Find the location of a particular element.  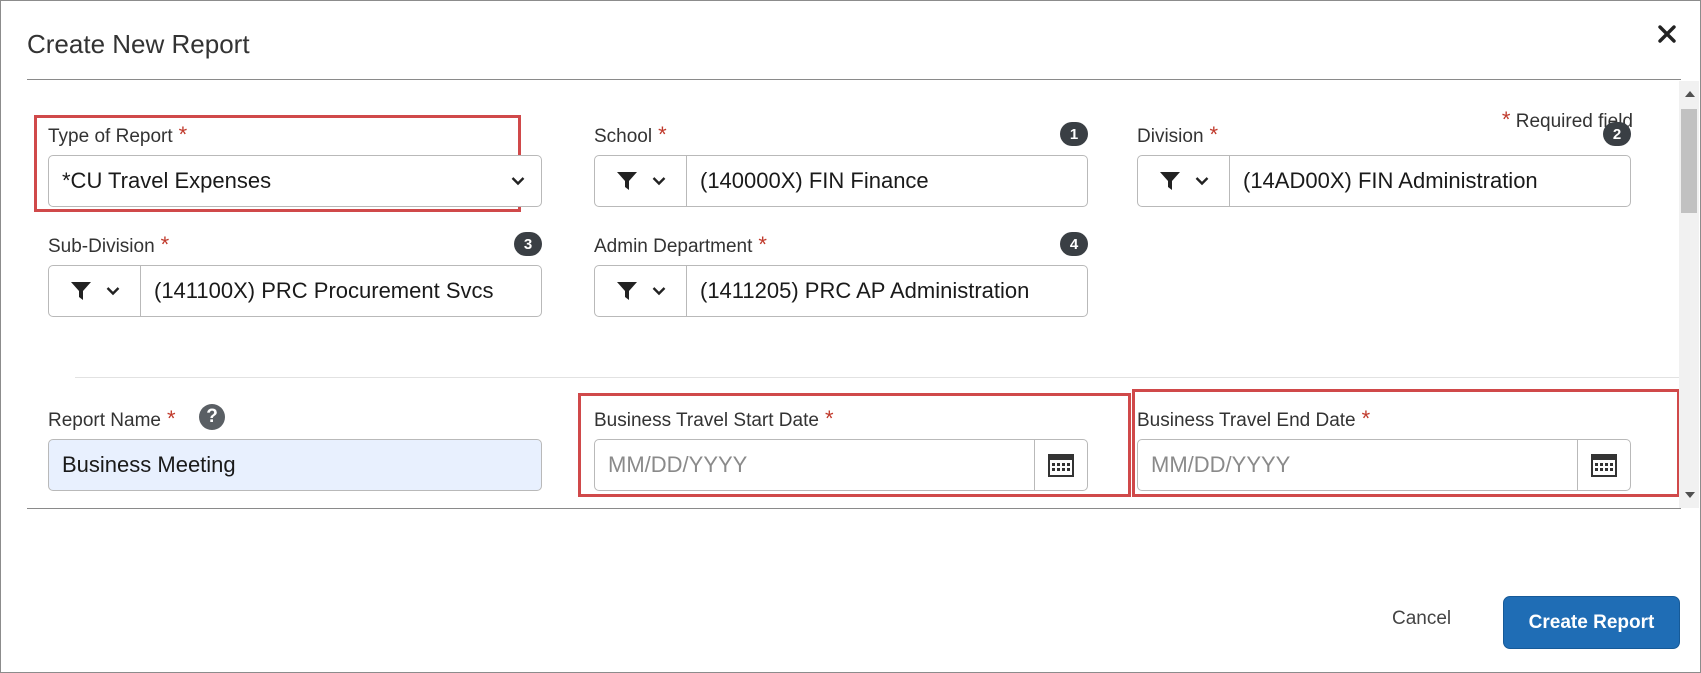

division-filter-button is located at coordinates (1184, 181).